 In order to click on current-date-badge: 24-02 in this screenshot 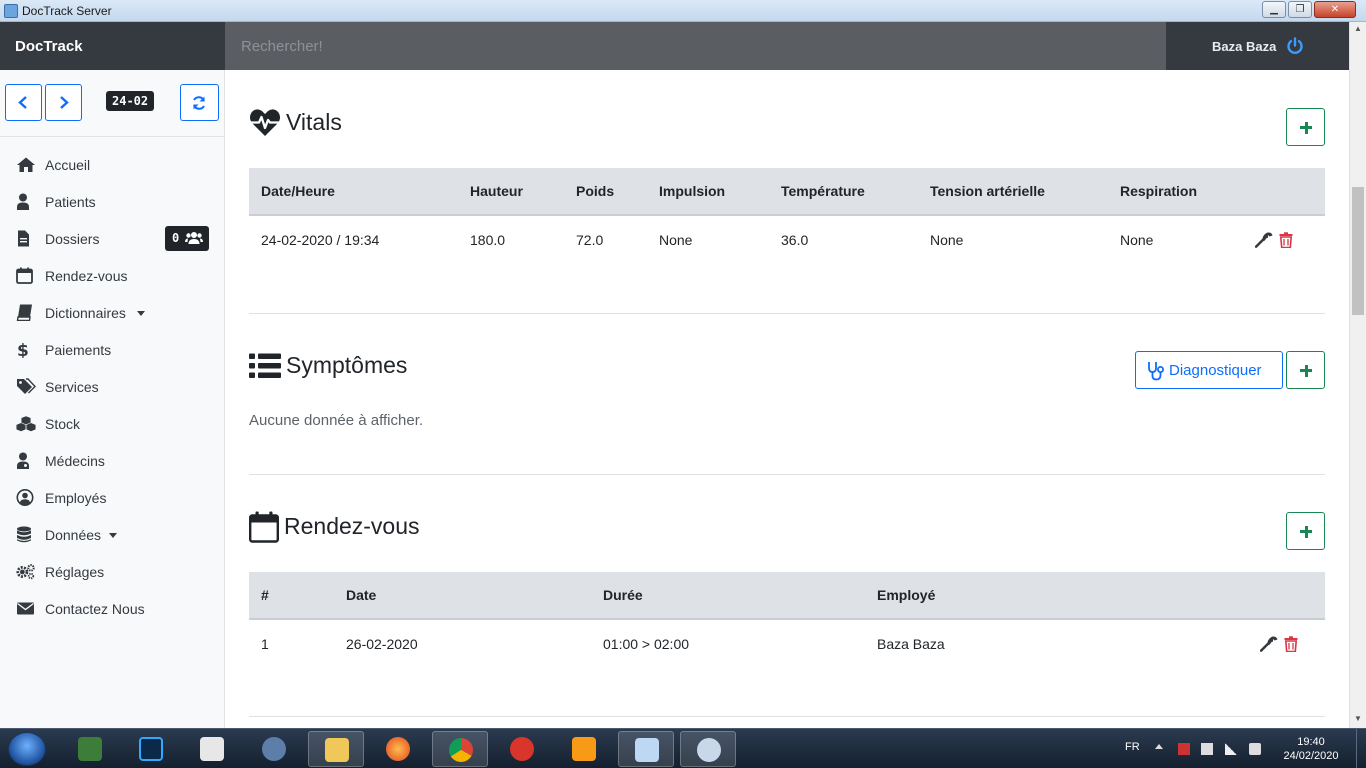, I will do `click(130, 101)`.